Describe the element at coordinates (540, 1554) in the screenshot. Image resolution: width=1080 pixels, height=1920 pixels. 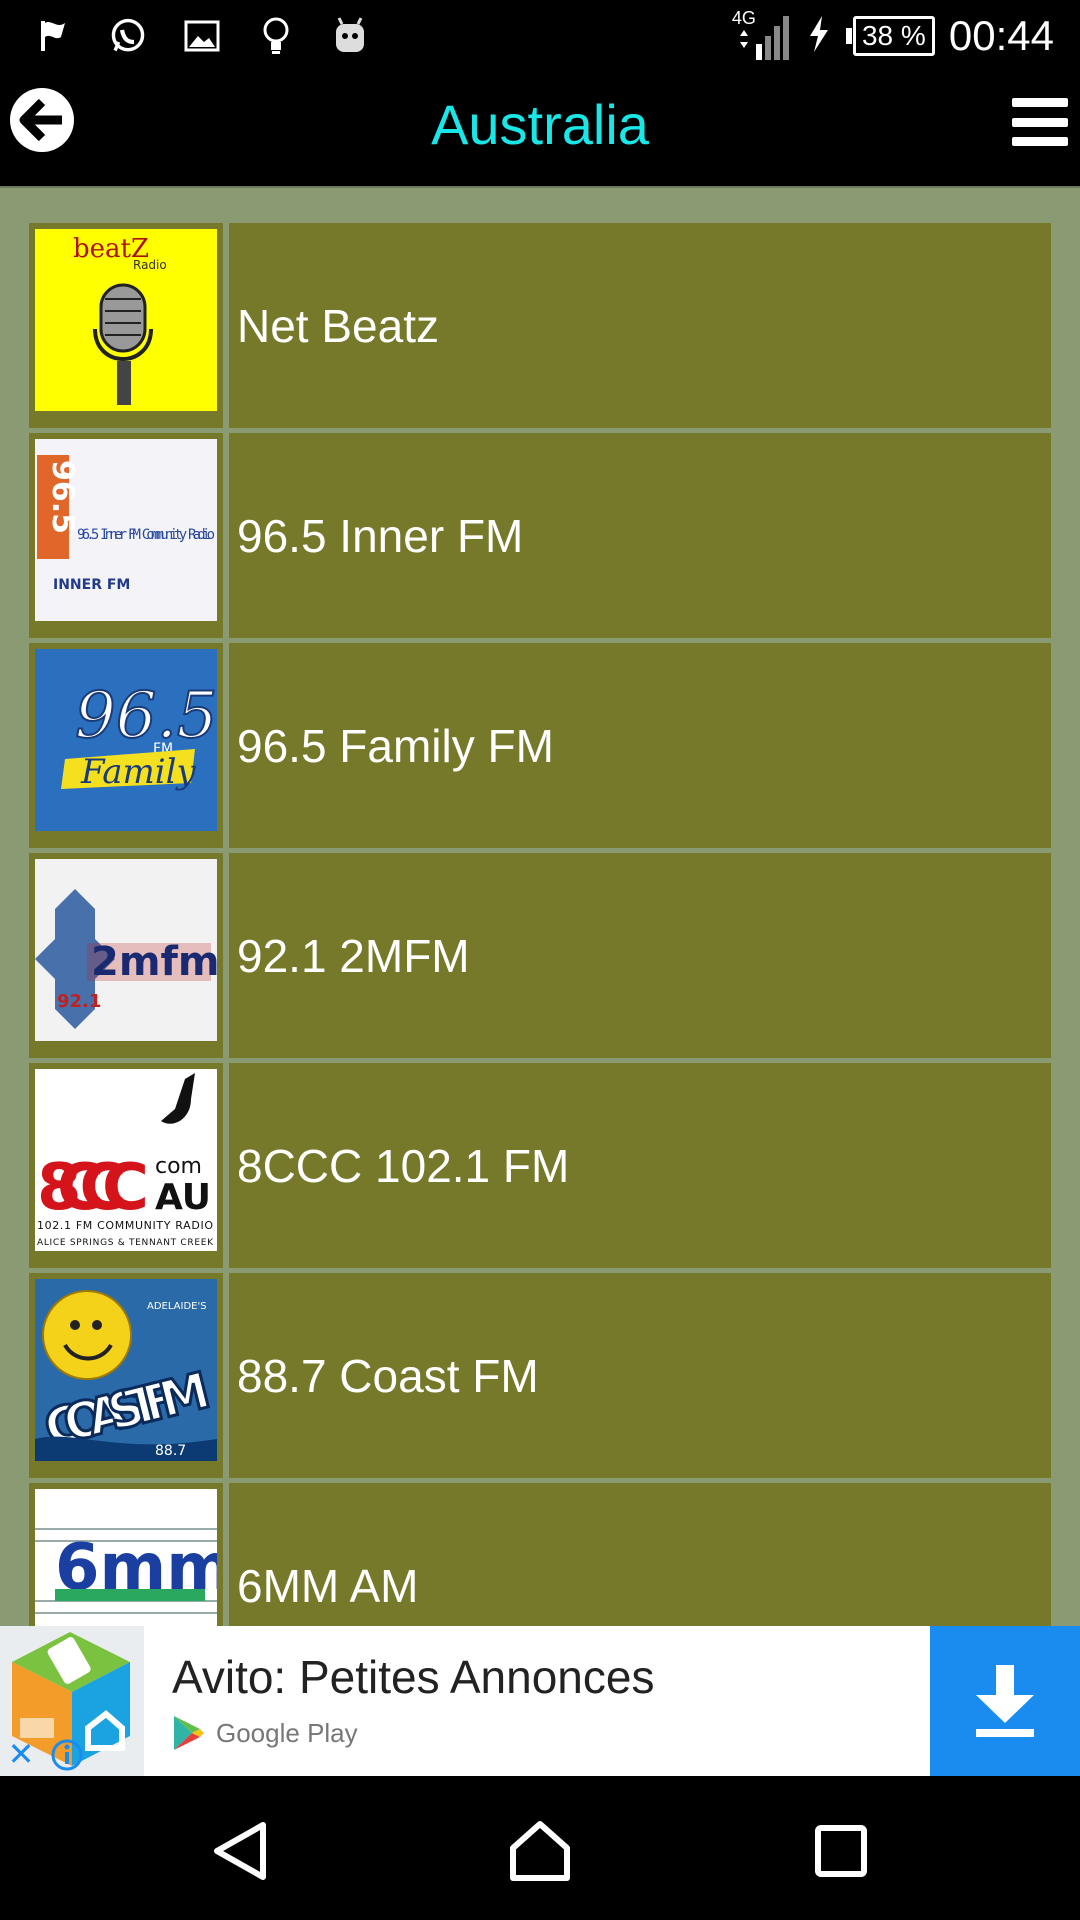
I see `list-item: 6mm 6MM AM` at that location.